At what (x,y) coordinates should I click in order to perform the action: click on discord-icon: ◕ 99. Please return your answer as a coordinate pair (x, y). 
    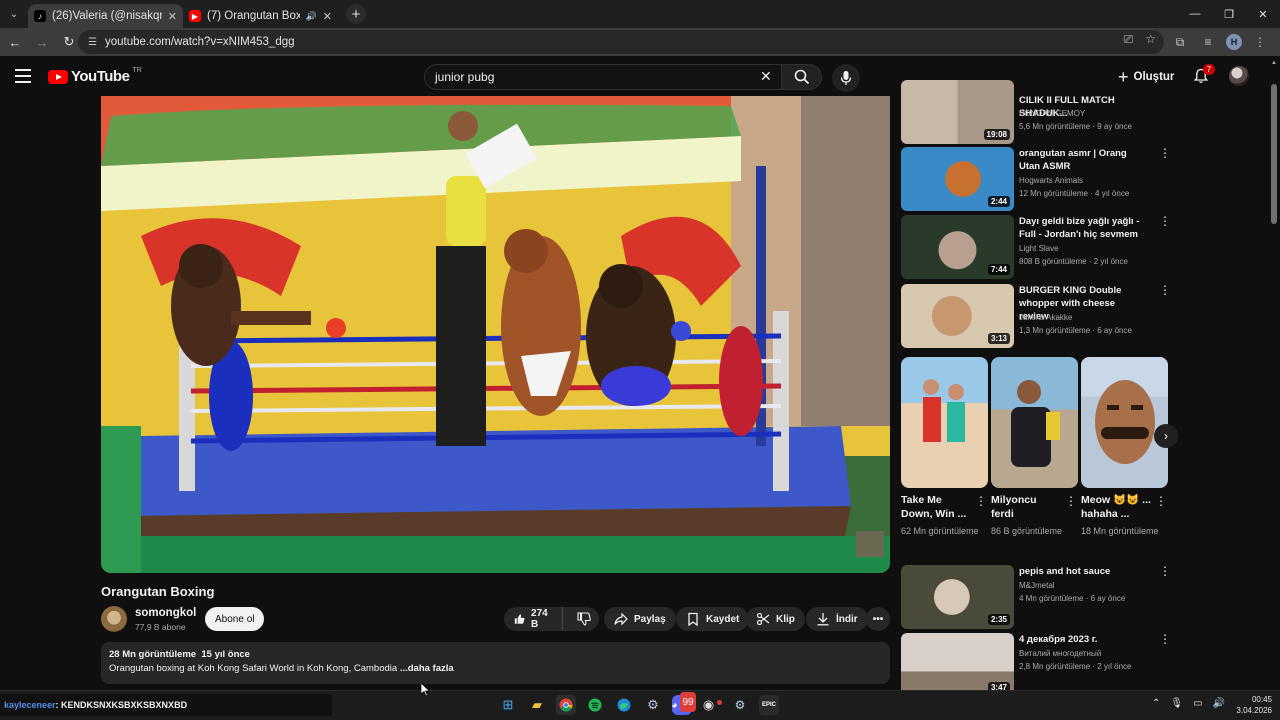
    Looking at the image, I should click on (683, 703).